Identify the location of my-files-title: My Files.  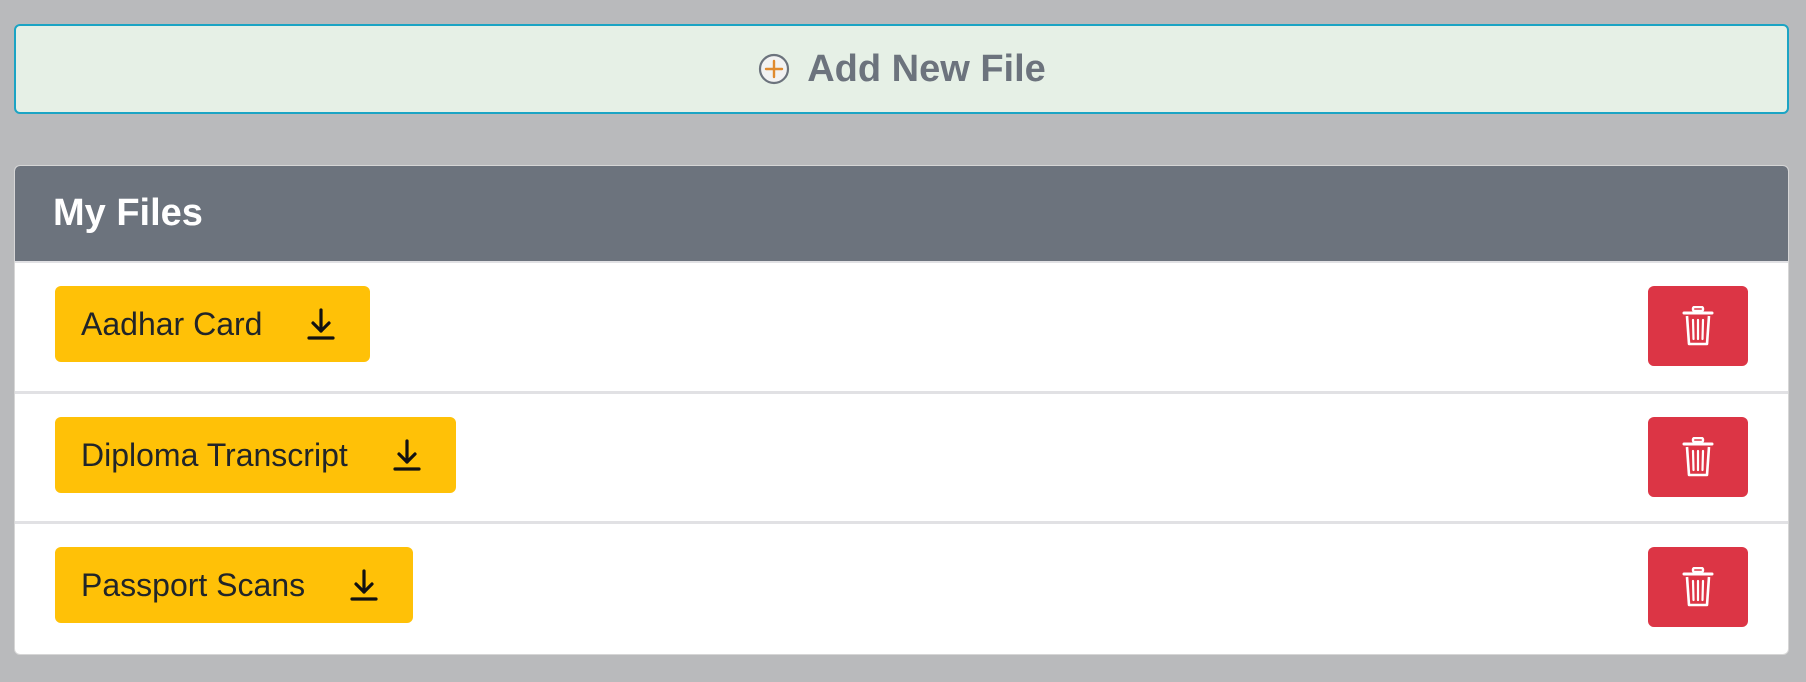
(128, 213).